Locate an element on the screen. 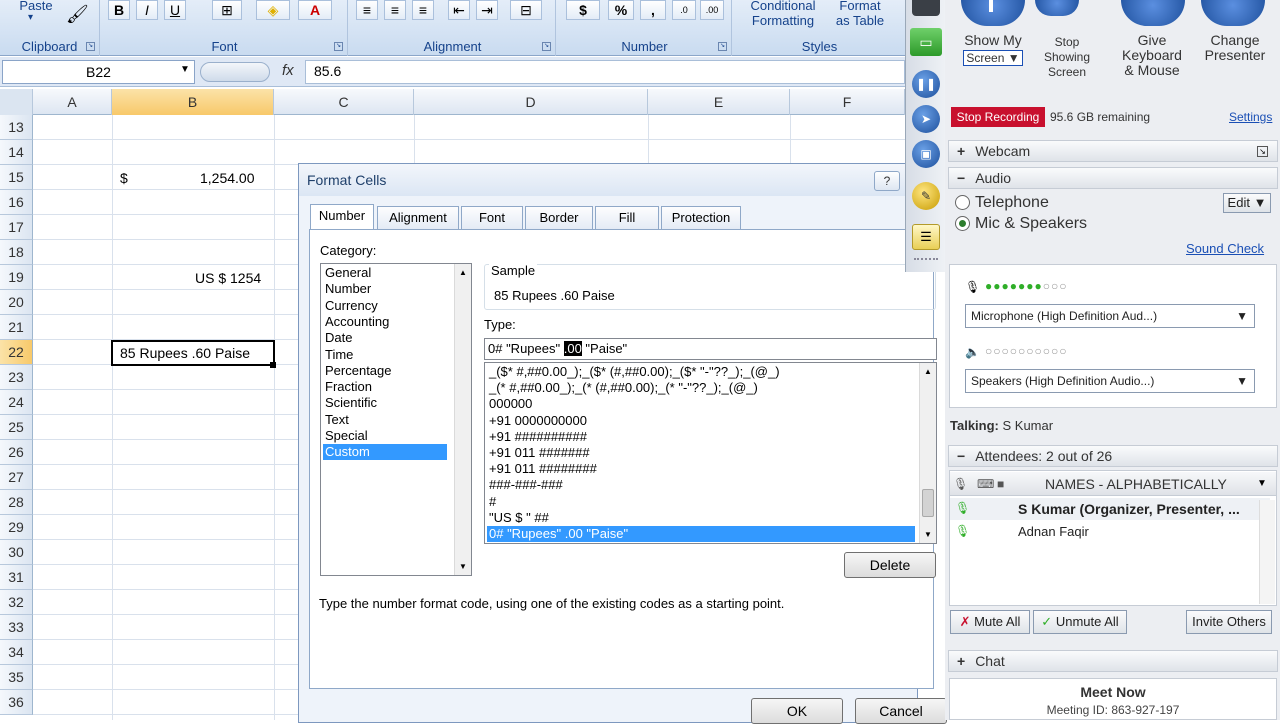  fill-handle is located at coordinates (273, 365).